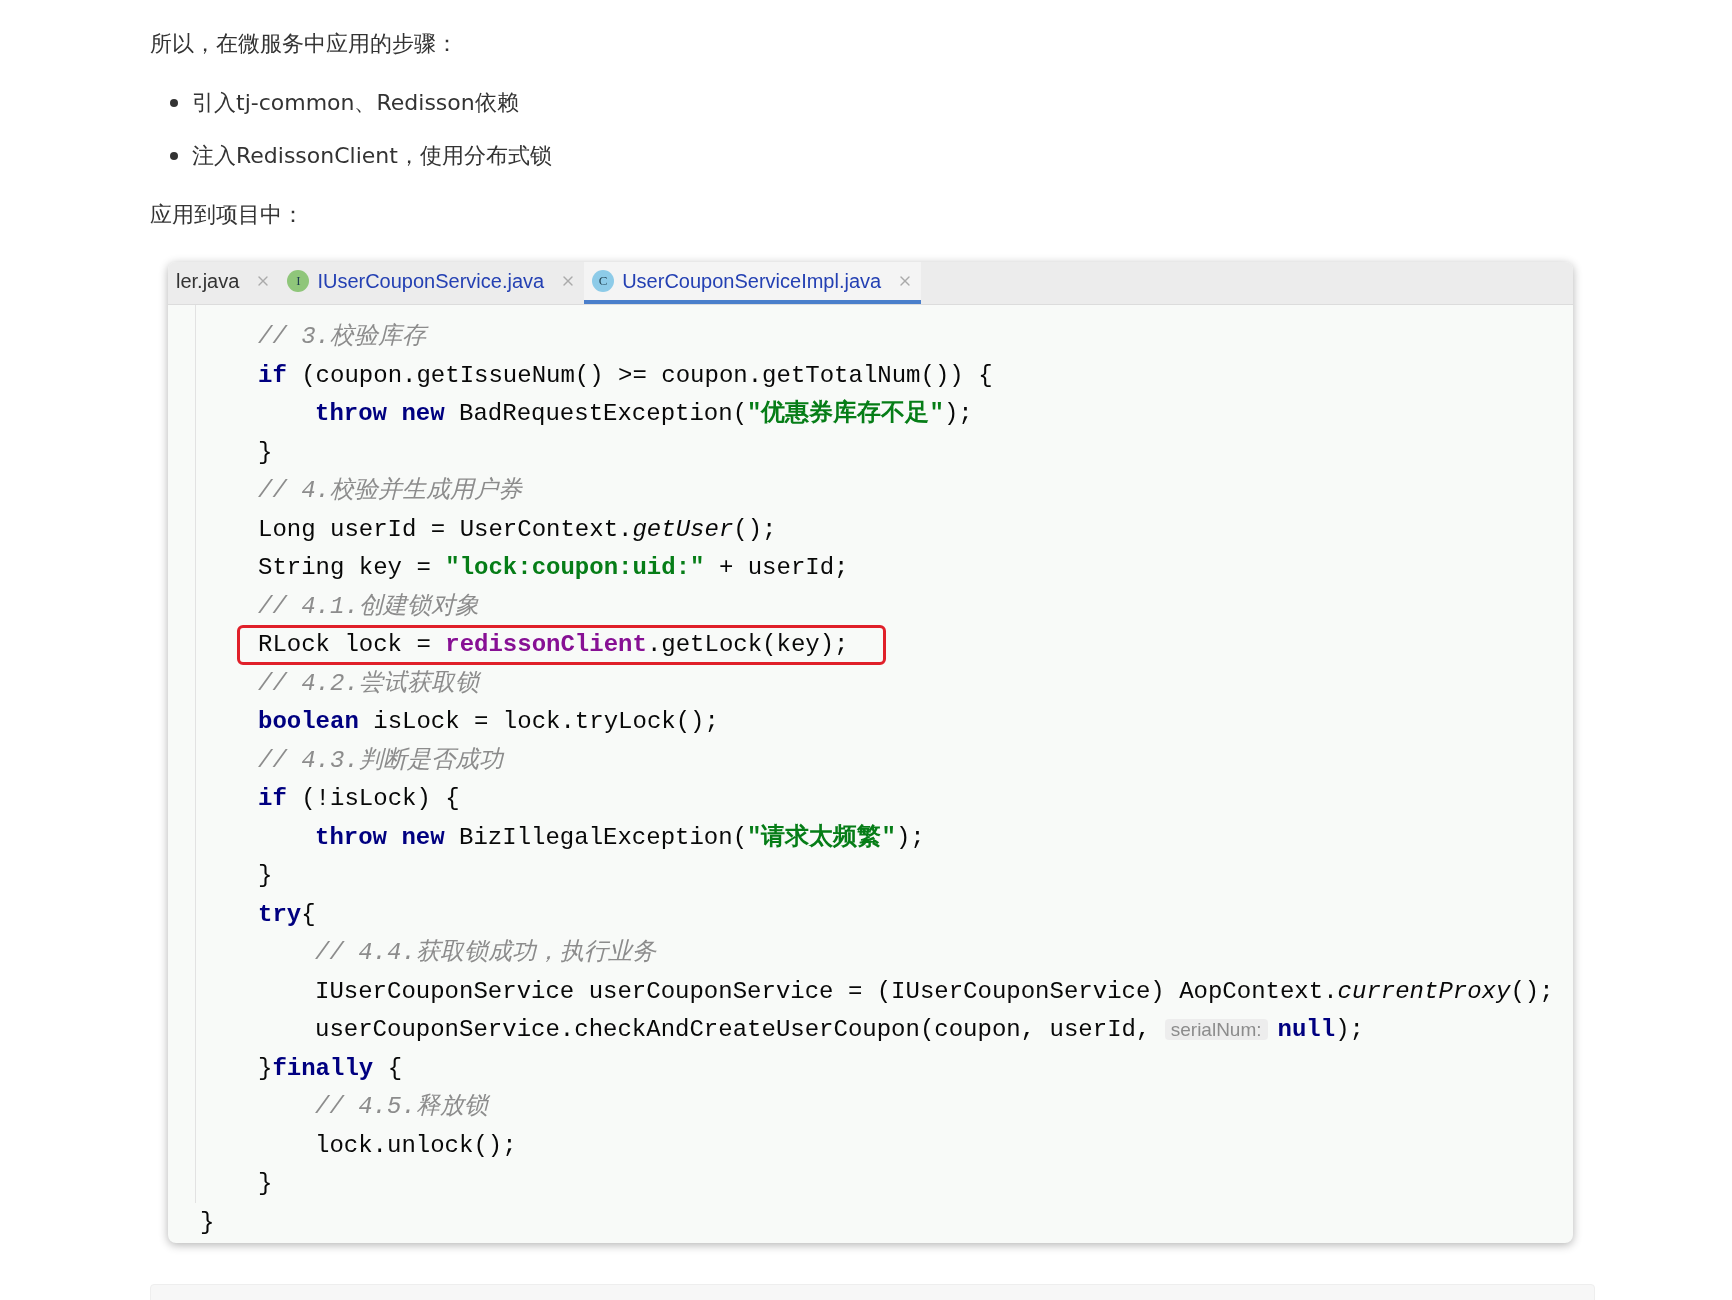 This screenshot has height=1300, width=1732. I want to click on editor-tab: ler.java, so click(224, 283).